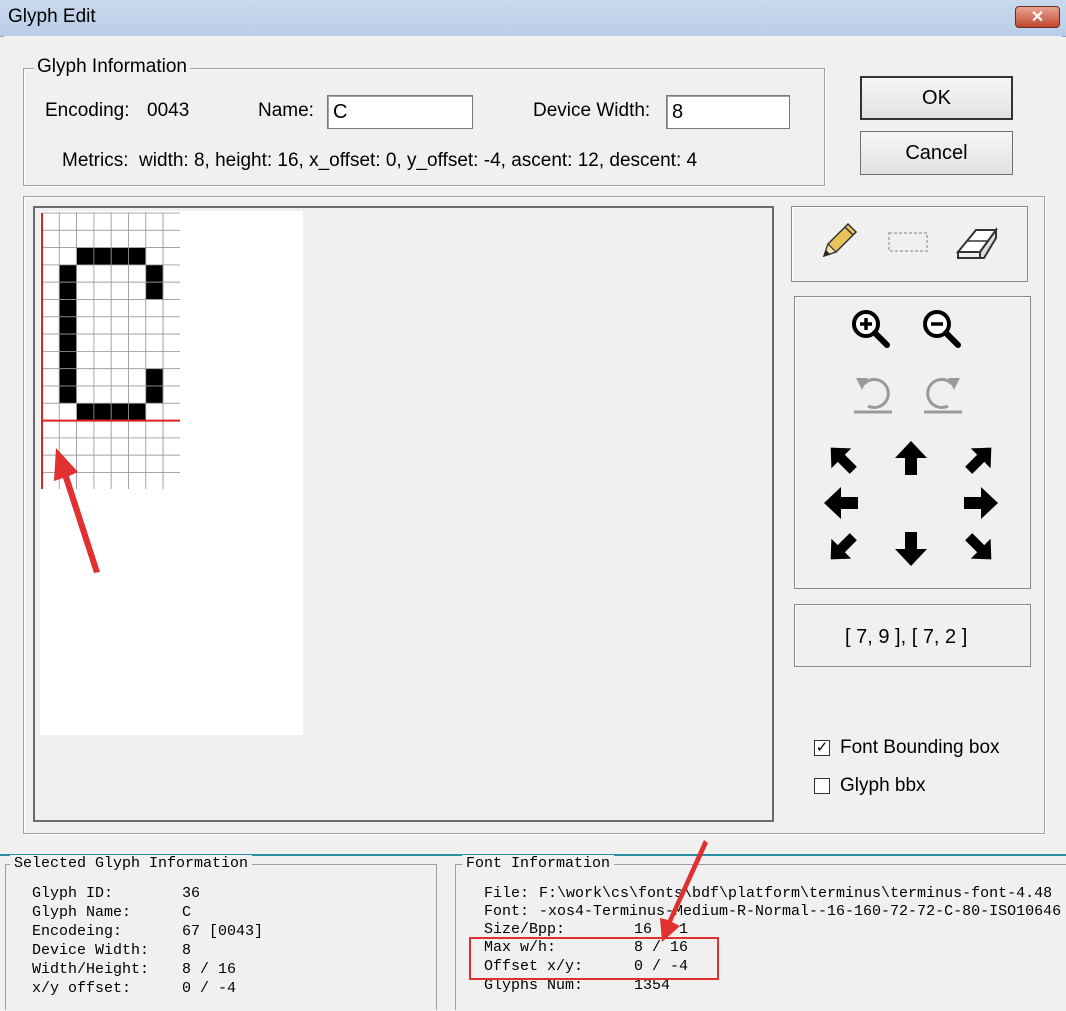 The height and width of the screenshot is (1011, 1066). What do you see at coordinates (936, 98) in the screenshot?
I see `ok-button: OK` at bounding box center [936, 98].